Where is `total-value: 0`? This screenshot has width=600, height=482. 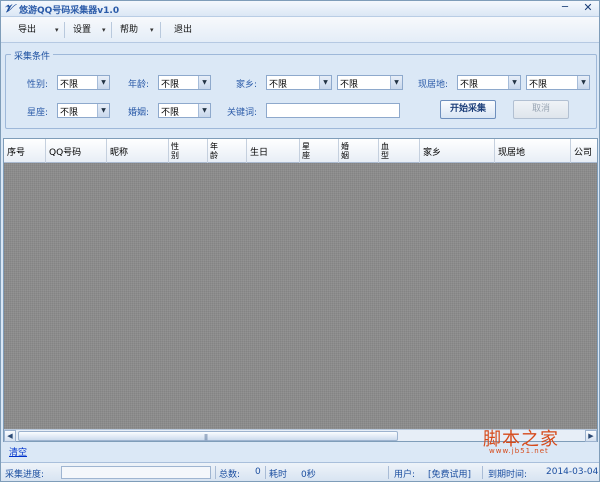 total-value: 0 is located at coordinates (258, 472).